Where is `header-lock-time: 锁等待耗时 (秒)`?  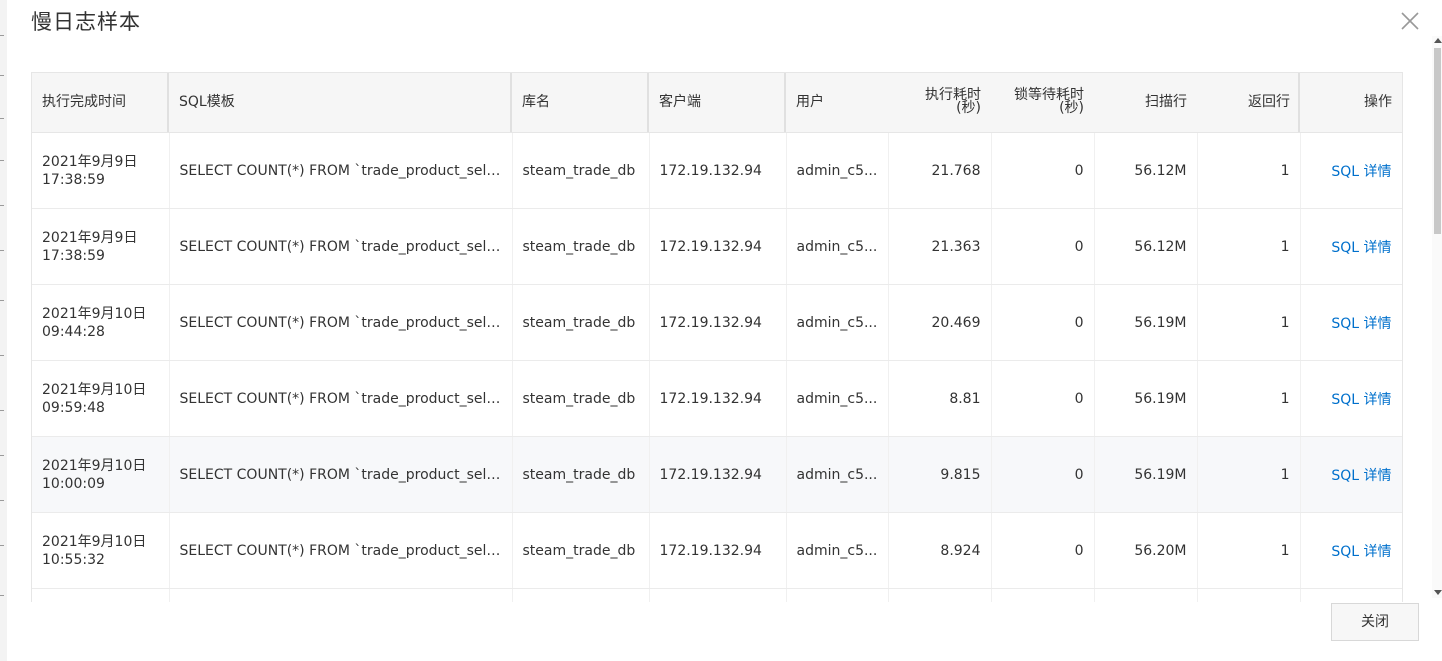 header-lock-time: 锁等待耗时 (秒) is located at coordinates (1042, 102).